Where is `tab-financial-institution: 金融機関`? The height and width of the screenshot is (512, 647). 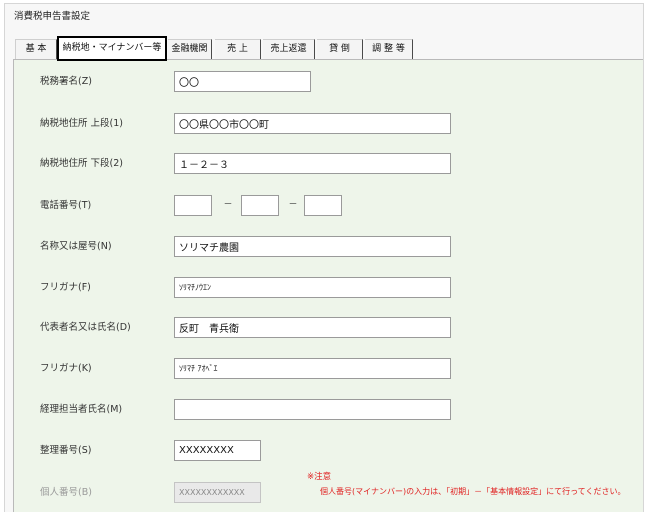 tab-financial-institution: 金融機関 is located at coordinates (190, 49).